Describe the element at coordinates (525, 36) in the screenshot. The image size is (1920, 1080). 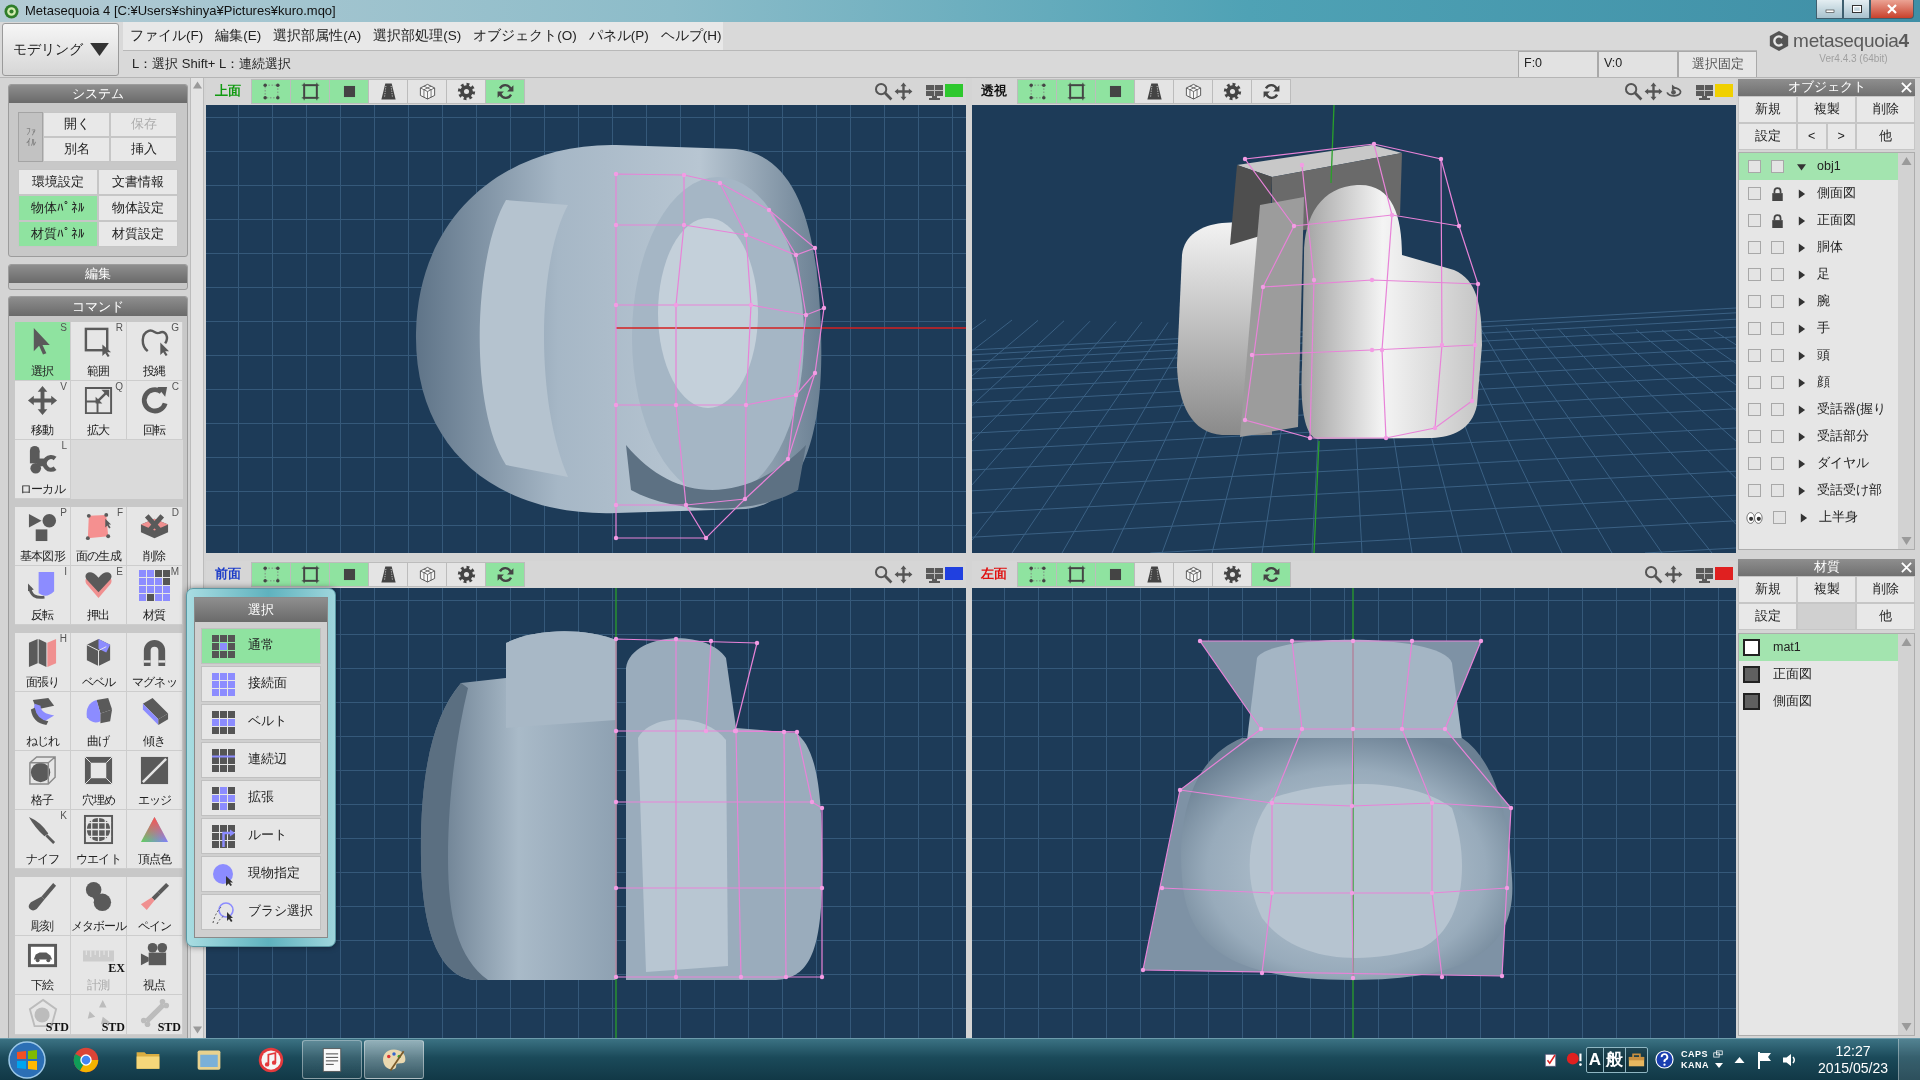
I see `menu-item: オブジェクト(O)` at that location.